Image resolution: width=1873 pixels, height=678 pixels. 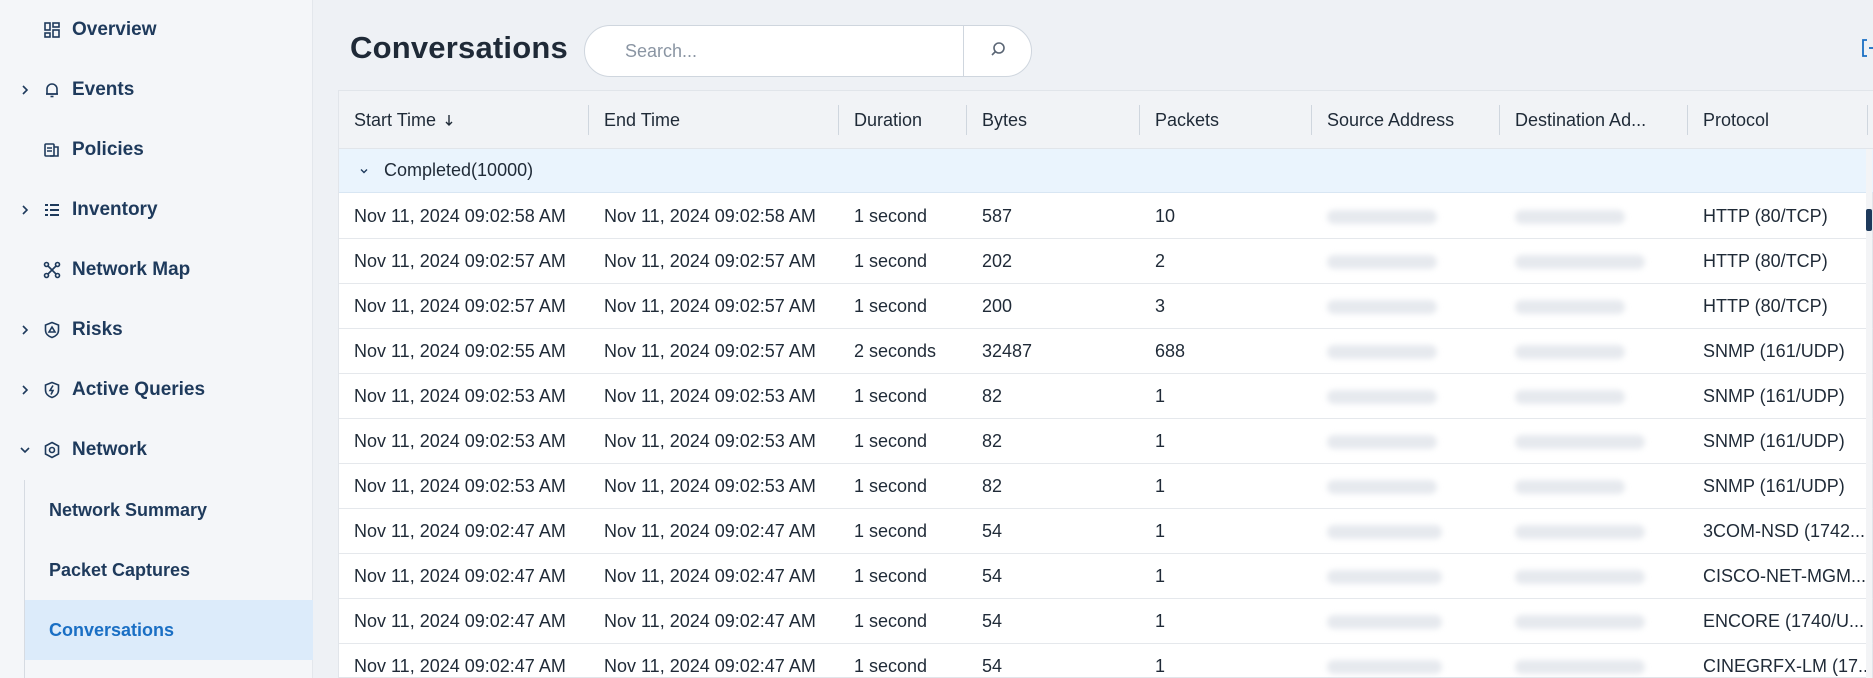 I want to click on sidebar-item-label: Risks, so click(x=97, y=329).